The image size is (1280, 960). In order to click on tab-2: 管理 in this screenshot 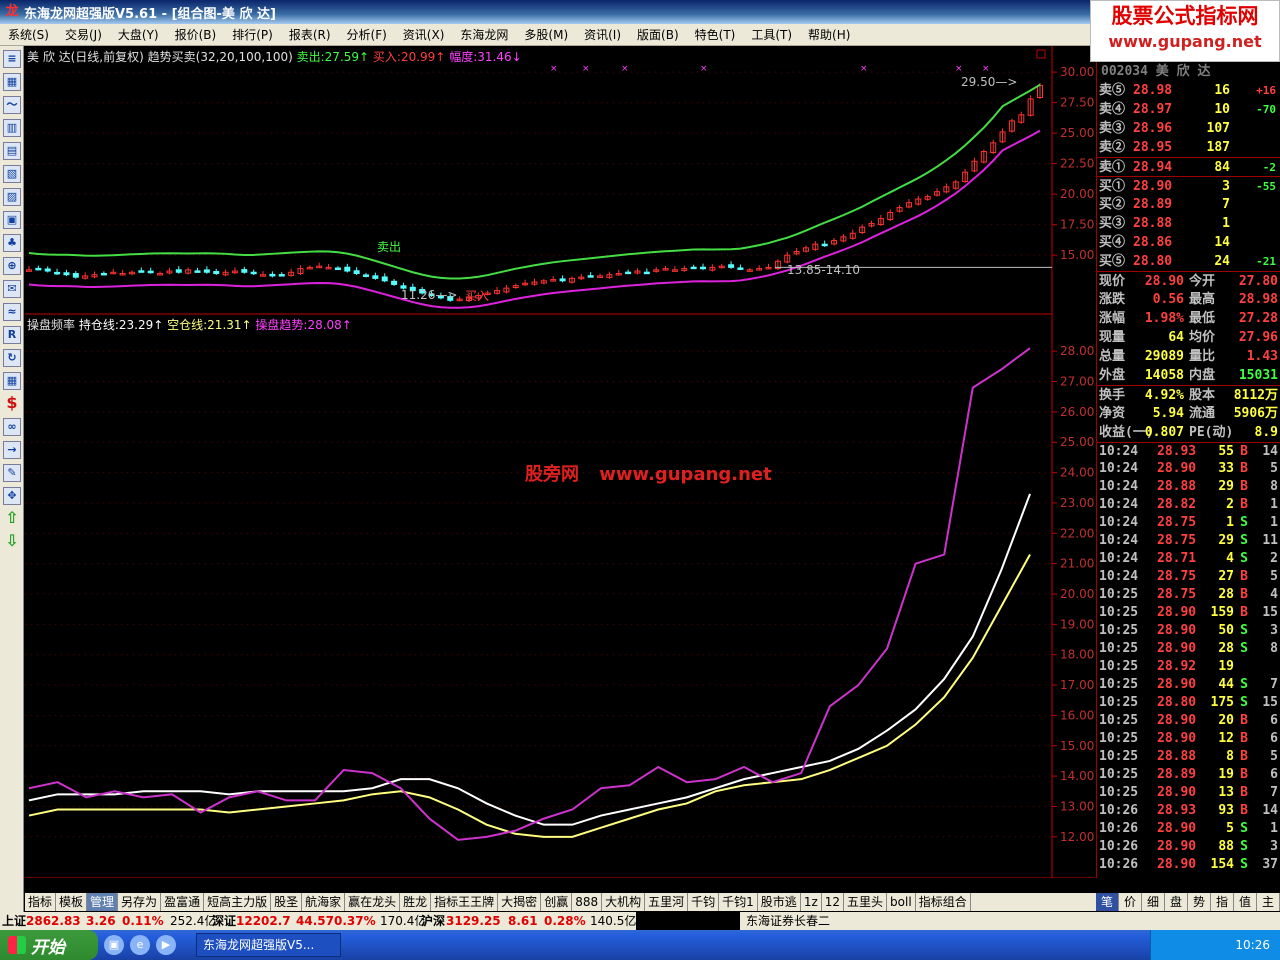, I will do `click(103, 902)`.